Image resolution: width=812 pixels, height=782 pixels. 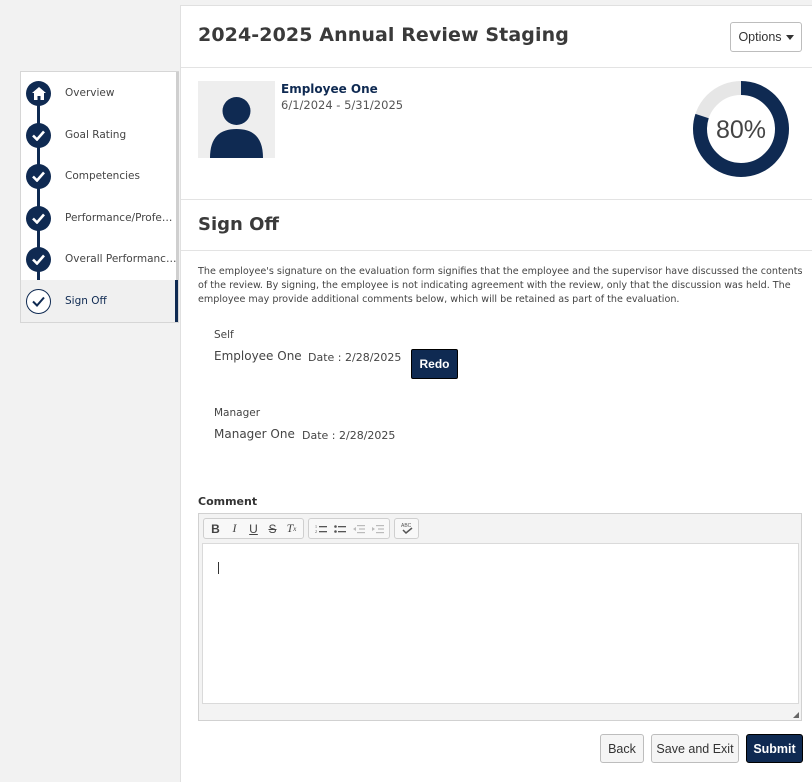 I want to click on progress-donut: 80%, so click(x=741, y=129).